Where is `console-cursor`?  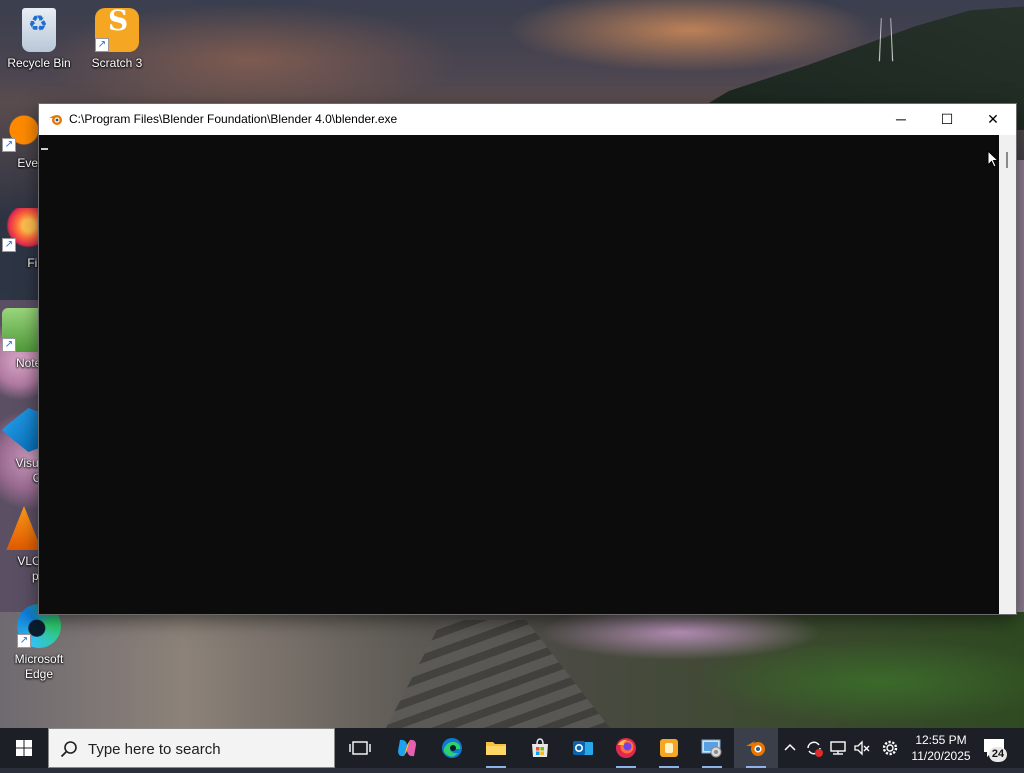
console-cursor is located at coordinates (44, 149).